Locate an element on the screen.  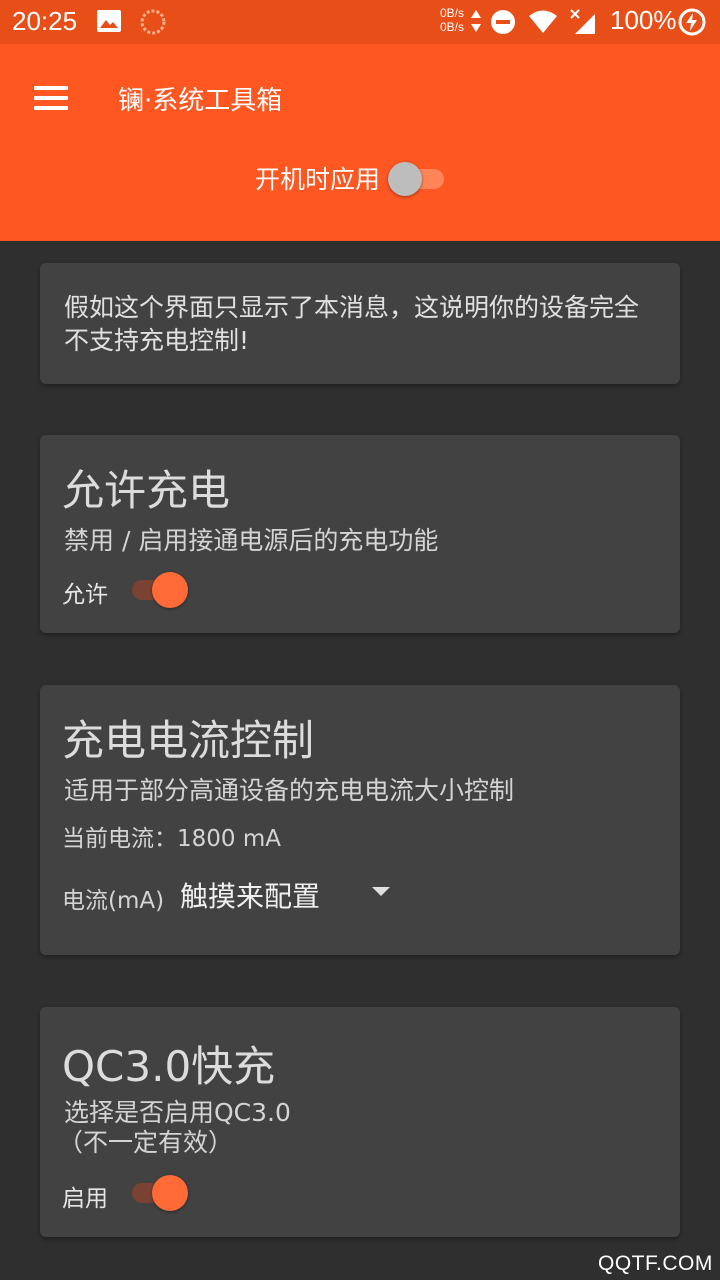
image-icon is located at coordinates (109, 21).